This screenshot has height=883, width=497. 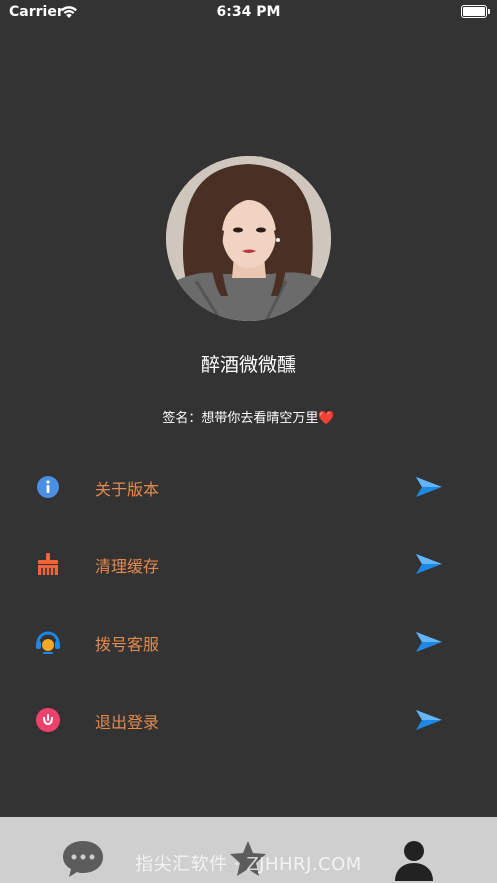 I want to click on menu-label: 关于版本, so click(x=127, y=489).